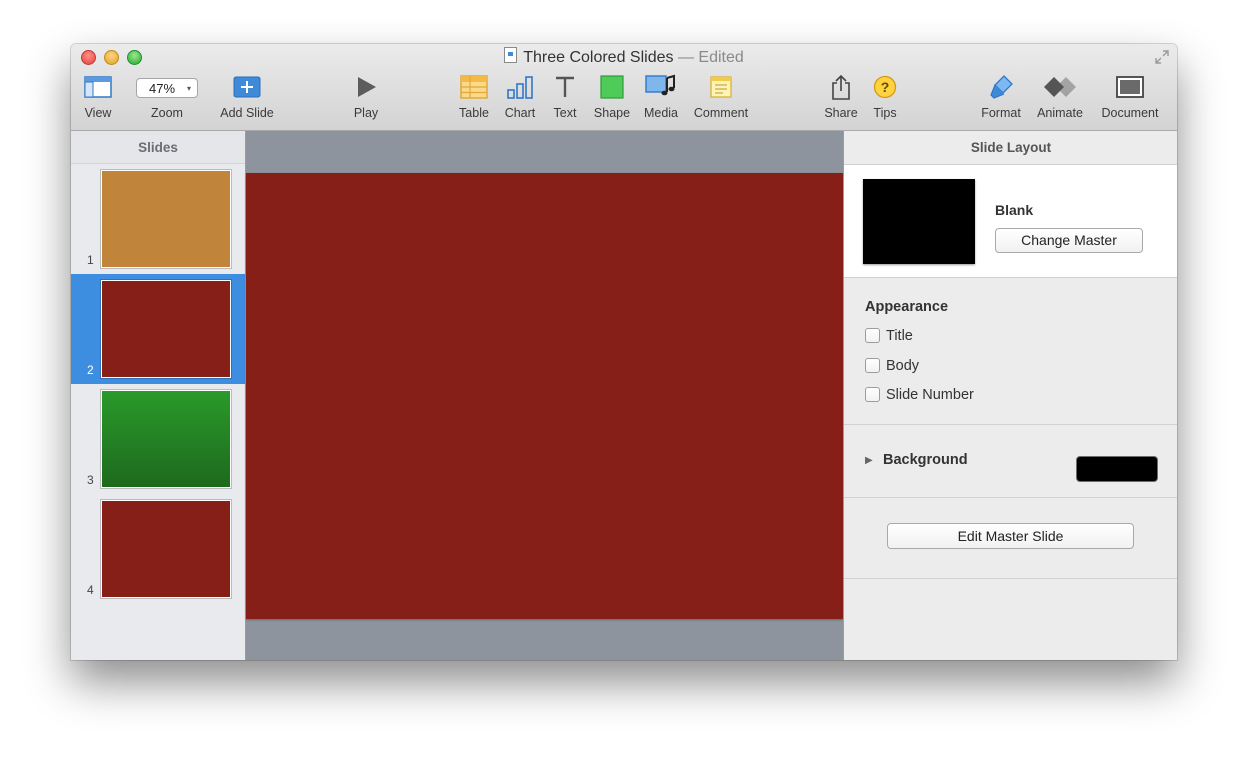 The image size is (1248, 758). I want to click on window-title-bar: Three Colored Slides — Edited, so click(624, 58).